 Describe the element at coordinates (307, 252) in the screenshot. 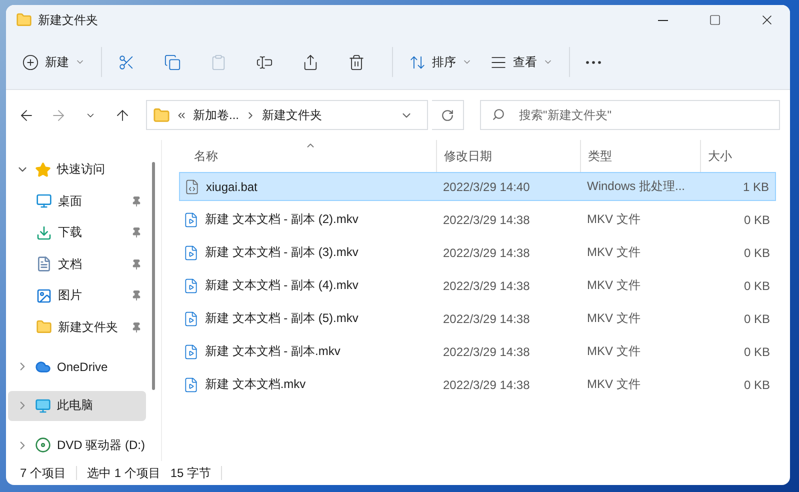

I see `file-name-cell: 新建 文本文档 - 副本 (3).mkv` at that location.